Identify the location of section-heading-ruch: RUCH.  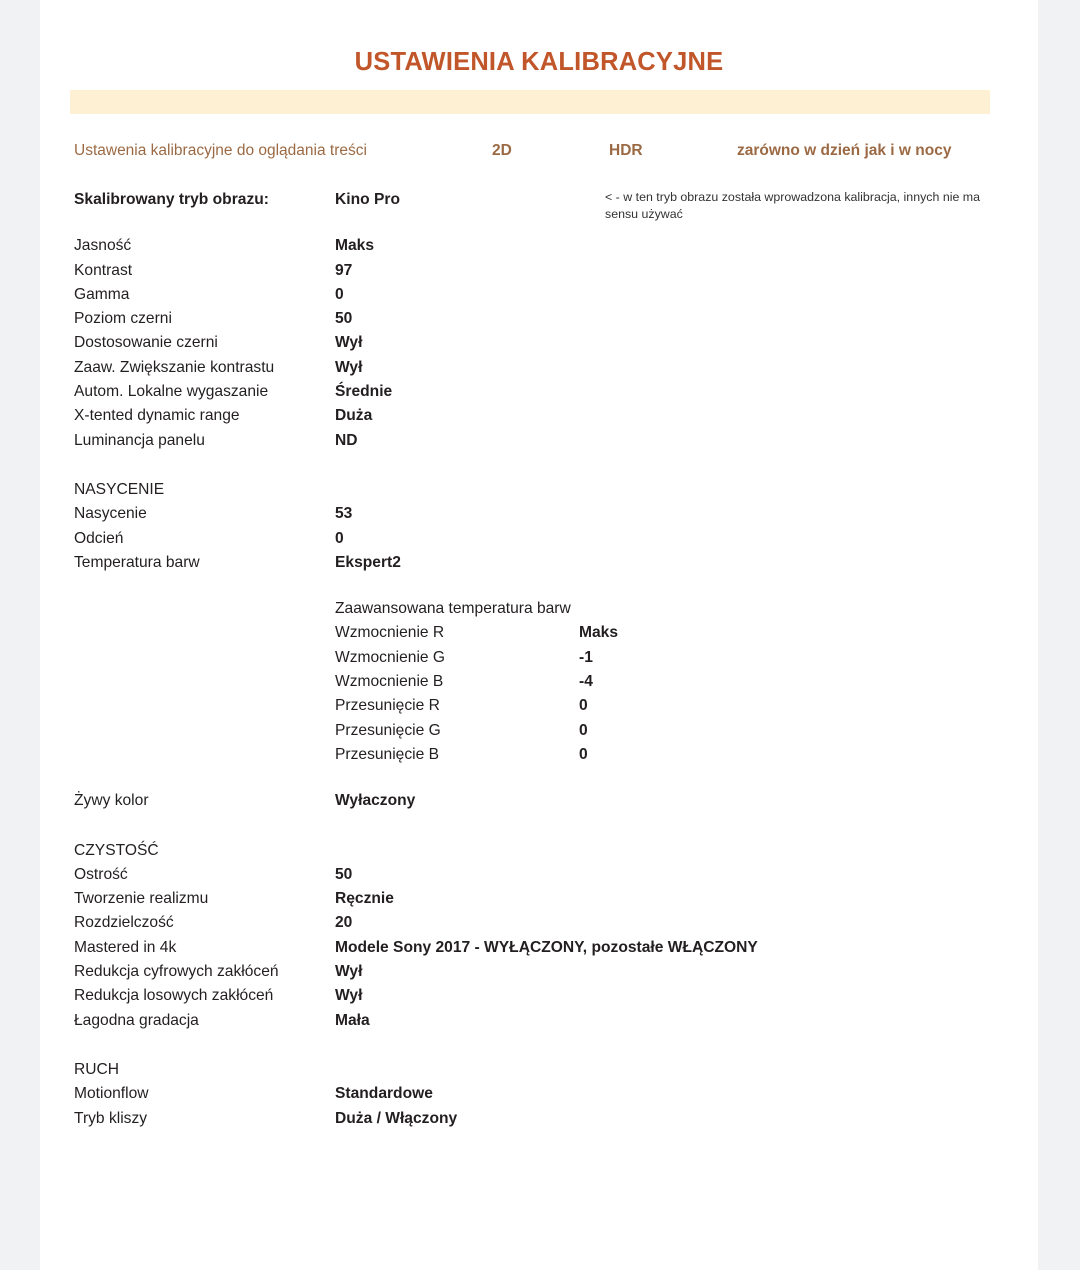
(548, 1070).